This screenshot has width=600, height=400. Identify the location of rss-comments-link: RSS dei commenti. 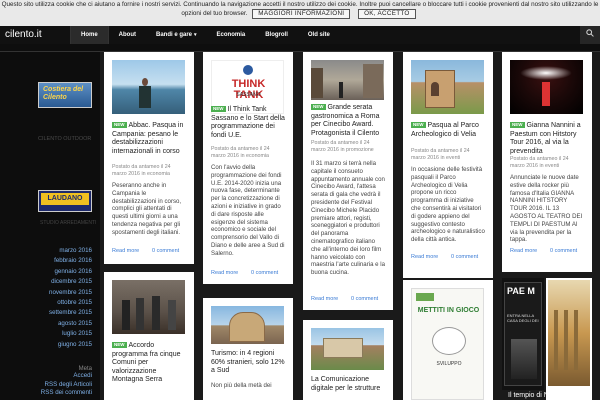
(66, 393).